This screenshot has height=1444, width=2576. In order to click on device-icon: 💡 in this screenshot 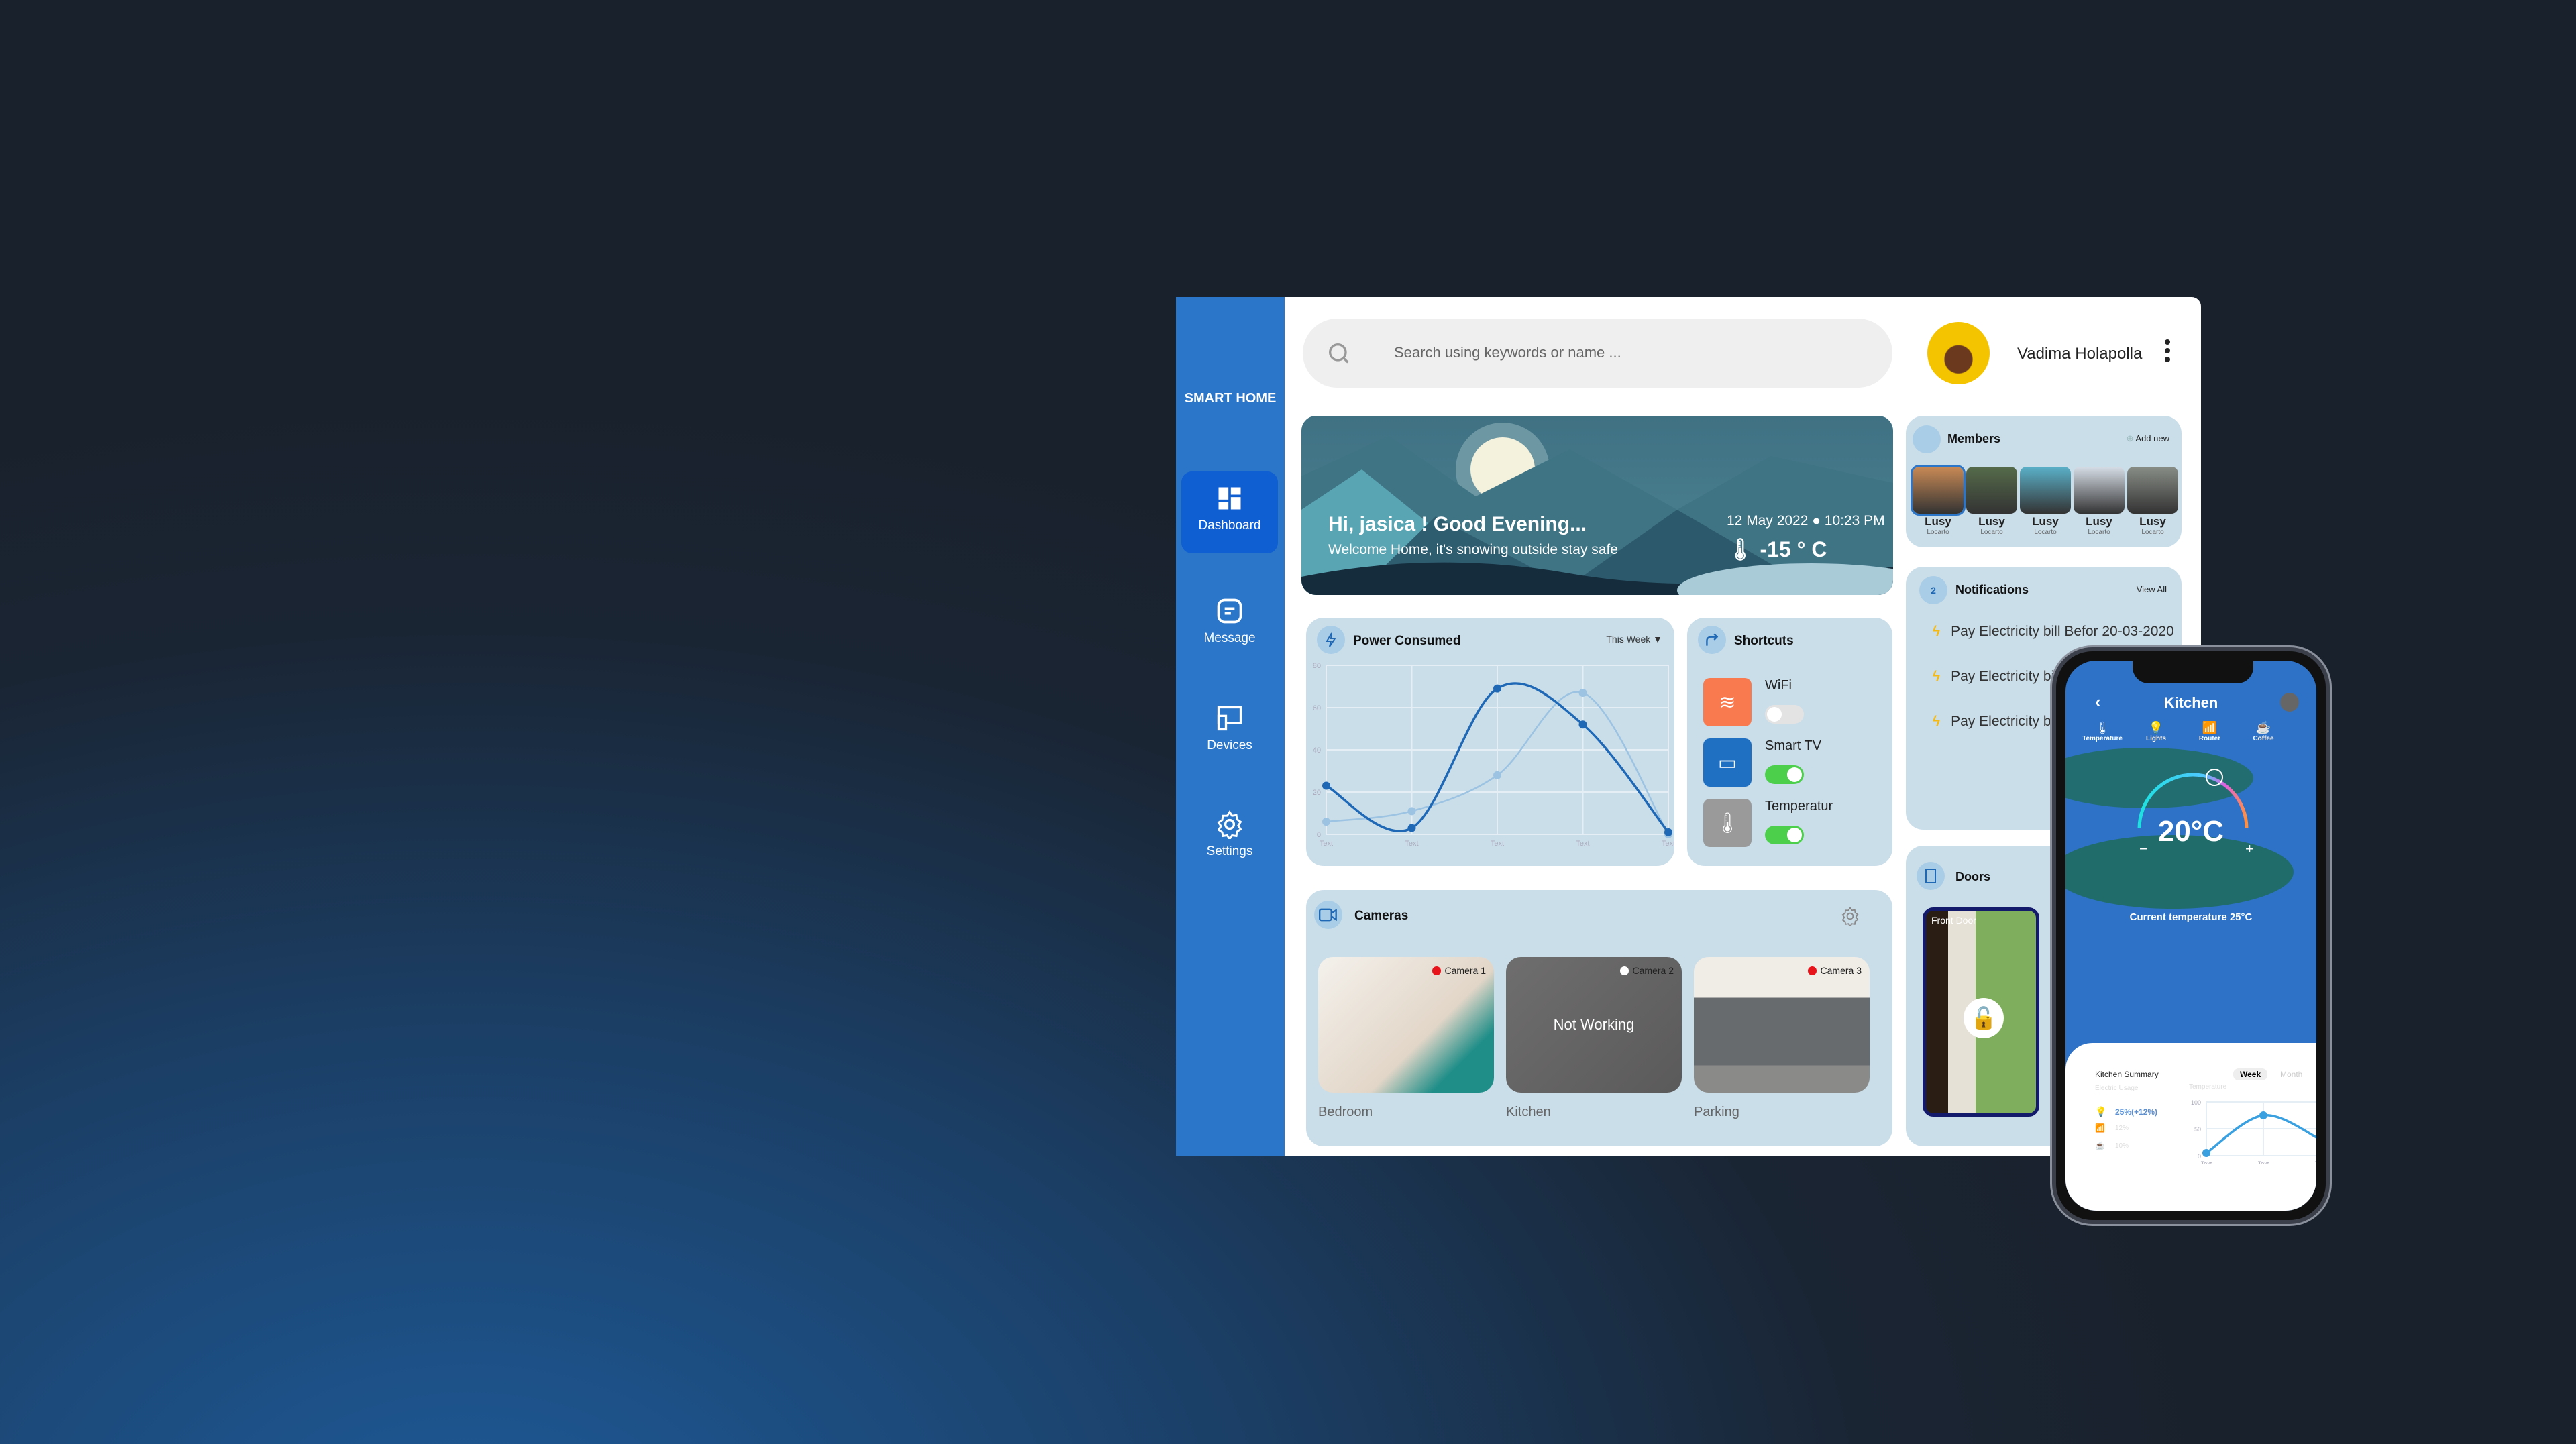, I will do `click(2156, 727)`.